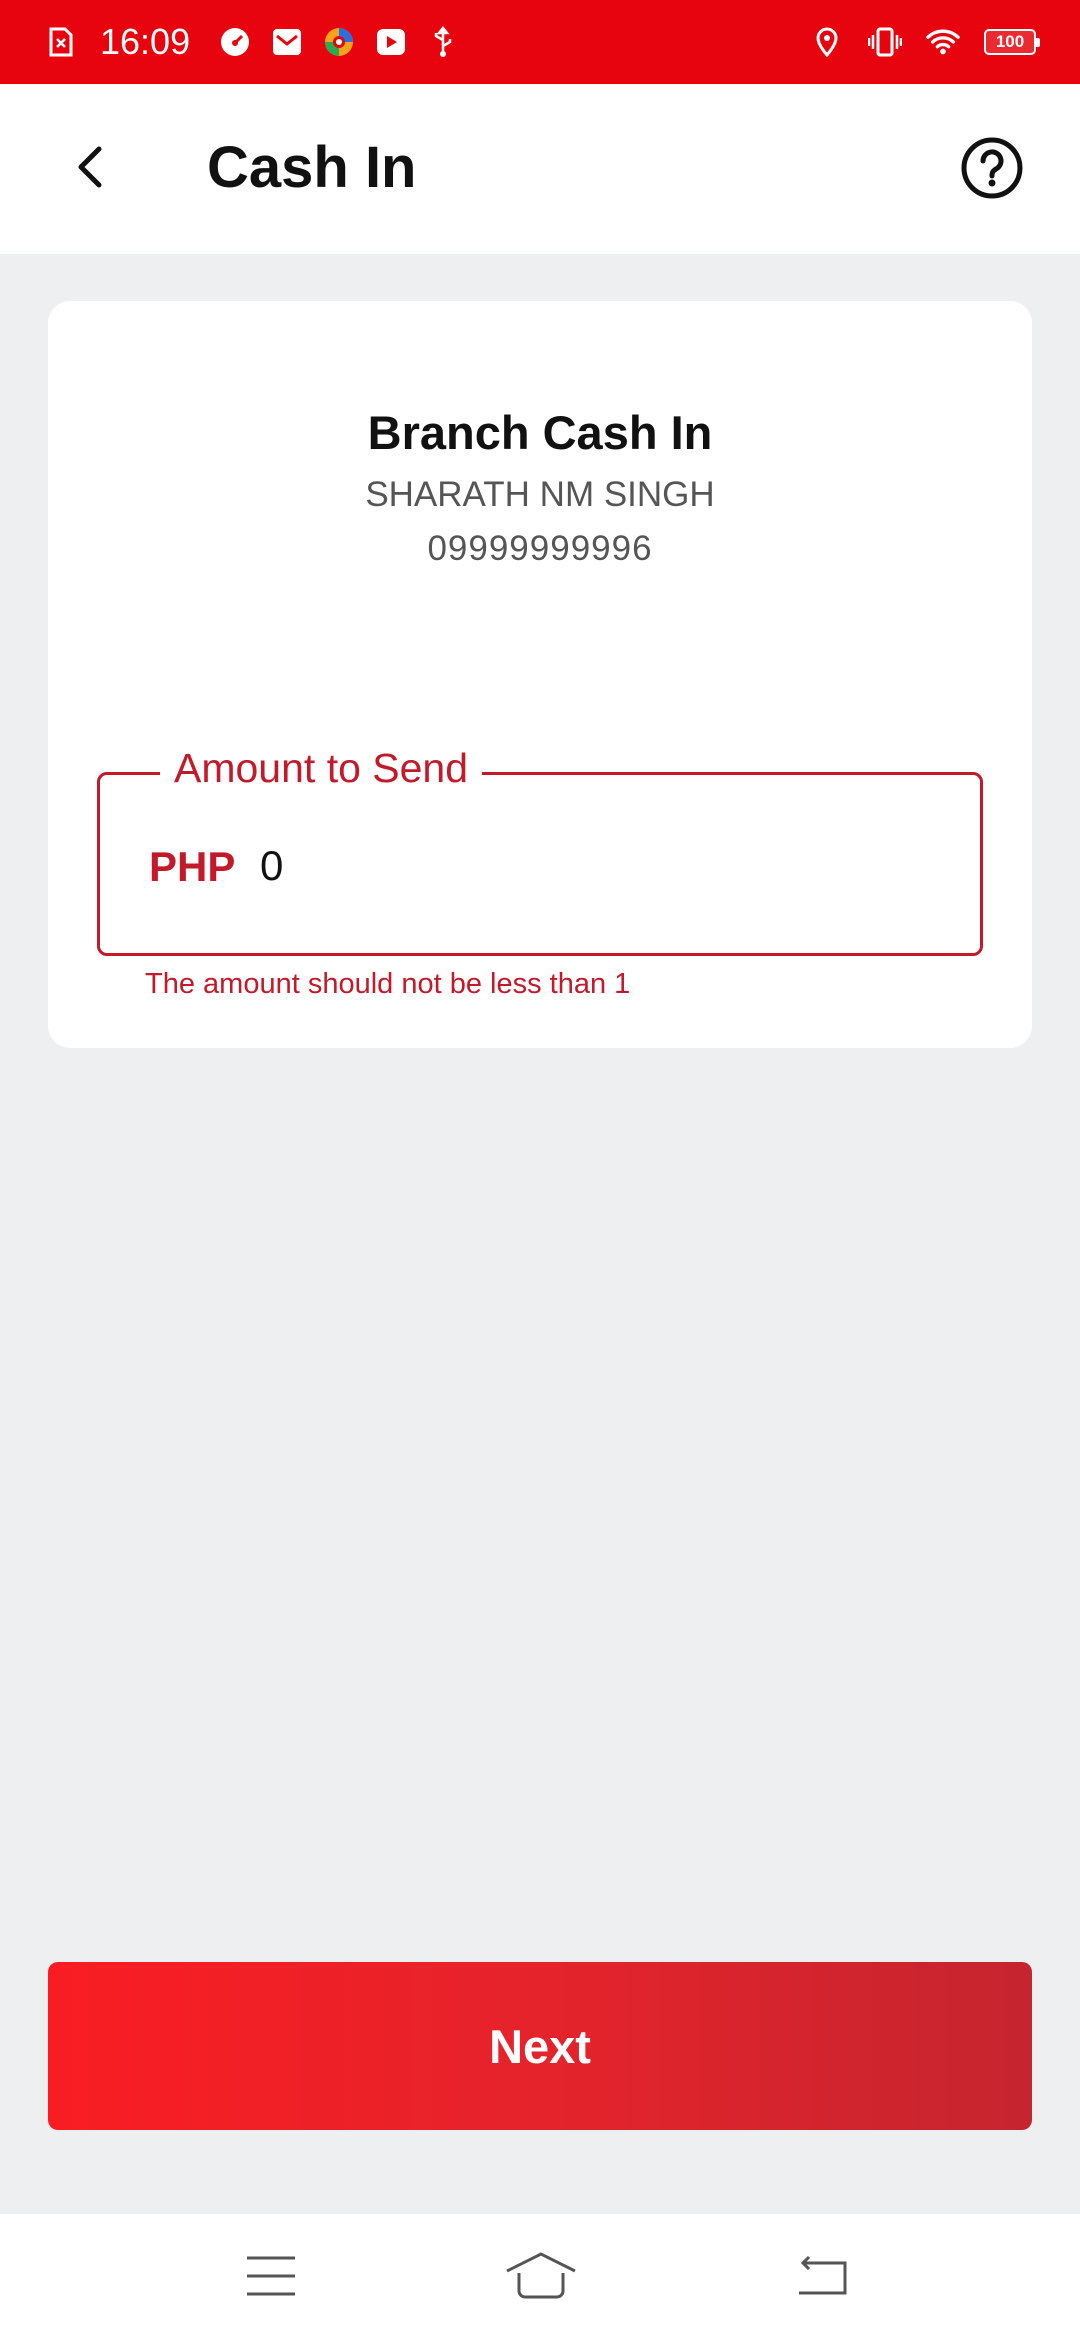 Image resolution: width=1080 pixels, height=2340 pixels. What do you see at coordinates (540, 432) in the screenshot?
I see `card-title: Branch Cash In` at bounding box center [540, 432].